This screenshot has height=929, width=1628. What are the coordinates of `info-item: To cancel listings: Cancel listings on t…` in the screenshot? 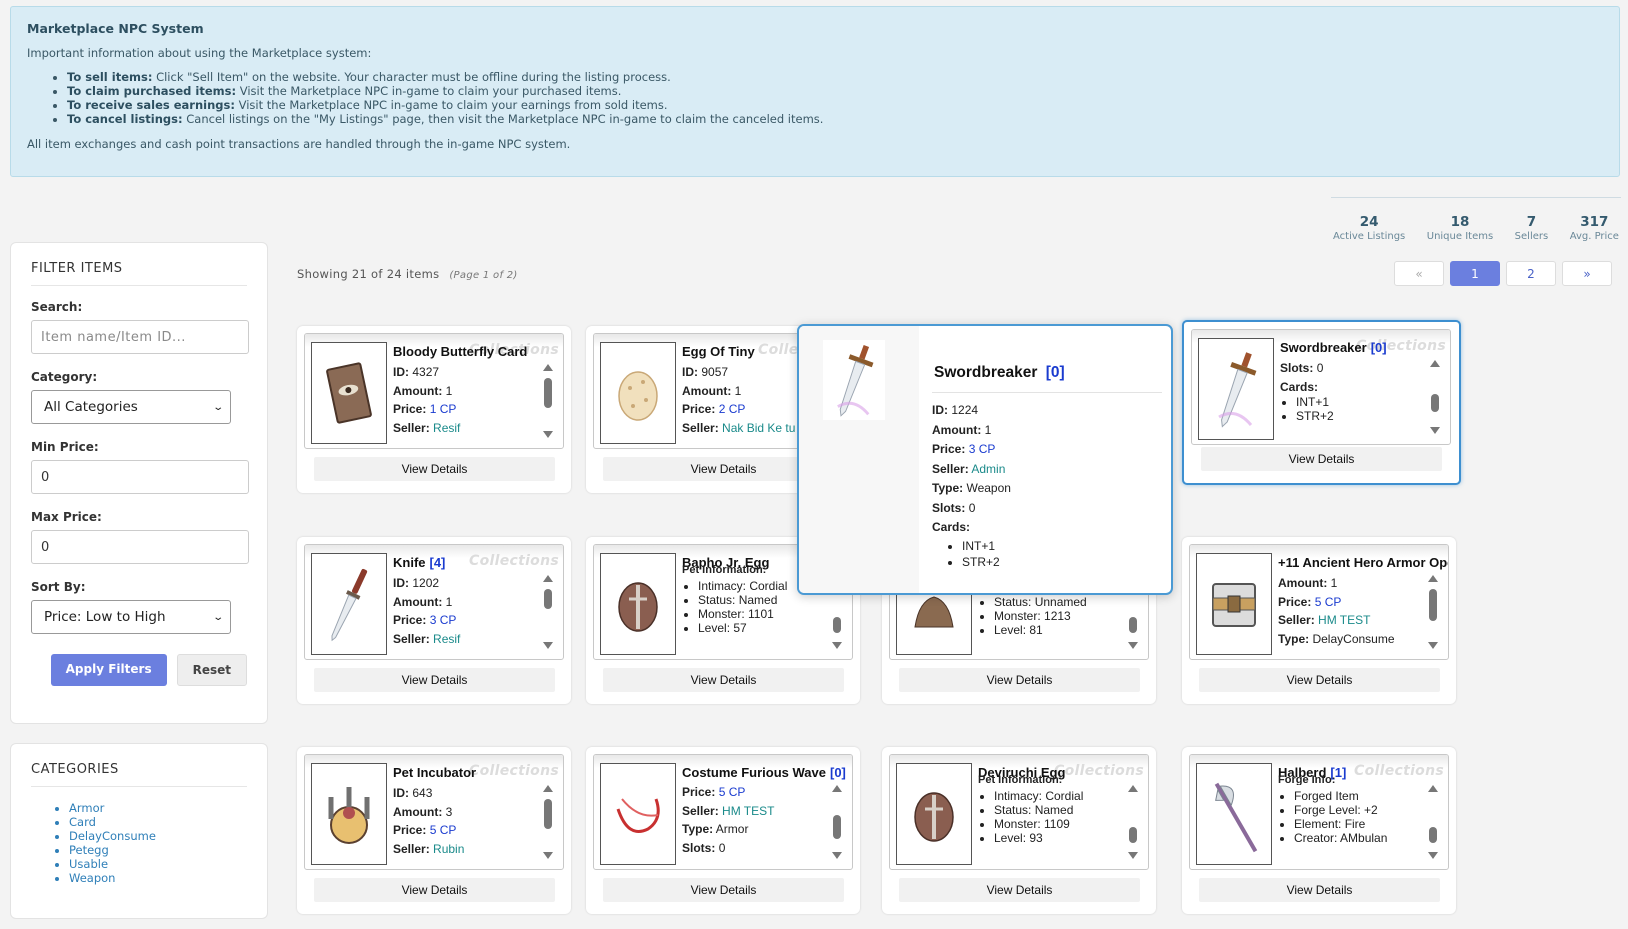 It's located at (835, 119).